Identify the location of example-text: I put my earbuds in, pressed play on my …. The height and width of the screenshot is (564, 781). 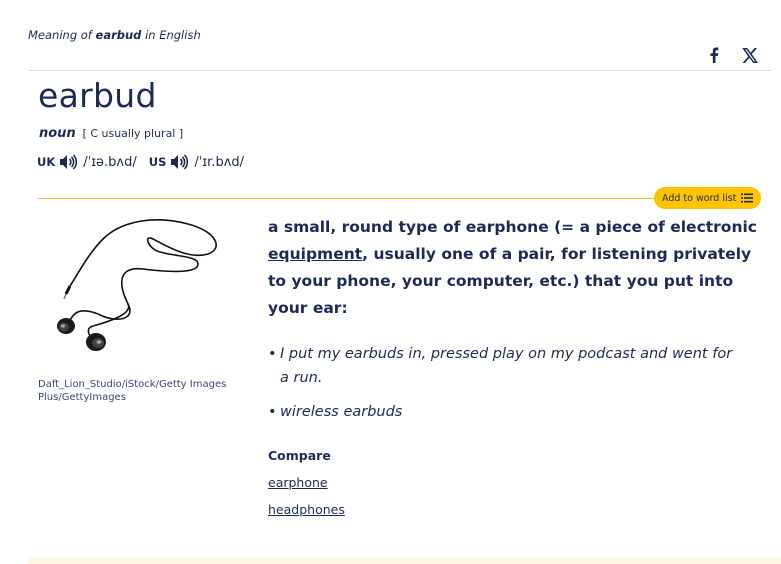
(506, 366).